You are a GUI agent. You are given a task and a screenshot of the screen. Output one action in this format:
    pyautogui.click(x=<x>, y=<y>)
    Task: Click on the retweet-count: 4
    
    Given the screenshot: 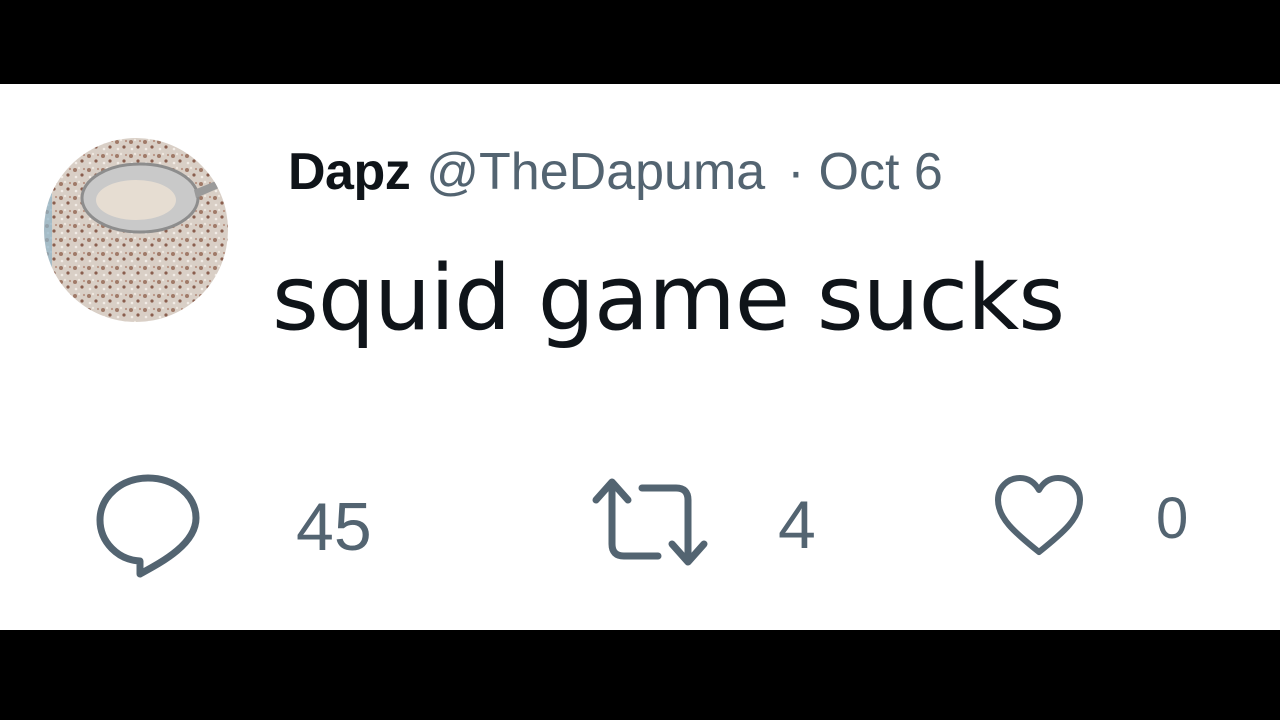 What is the action you would take?
    pyautogui.click(x=797, y=524)
    